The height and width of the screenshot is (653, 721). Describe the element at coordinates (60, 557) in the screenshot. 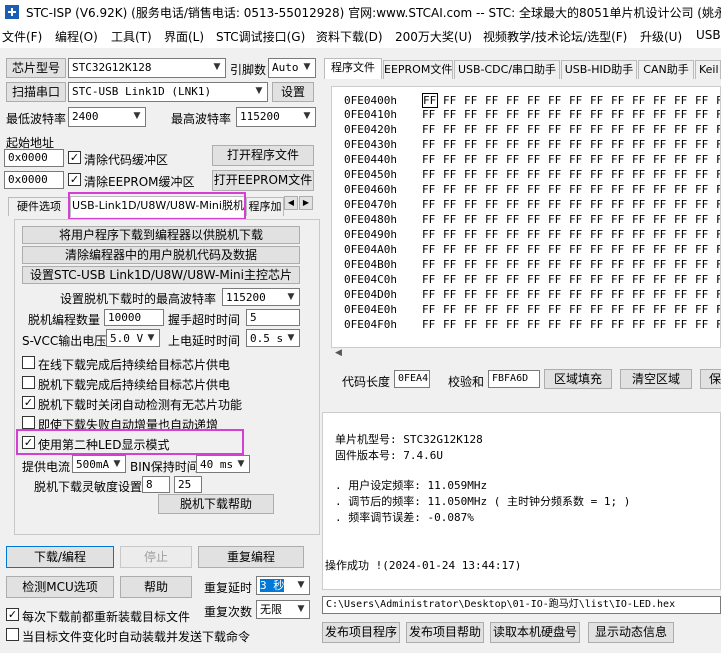

I see `download-program-button: 下载/编程` at that location.